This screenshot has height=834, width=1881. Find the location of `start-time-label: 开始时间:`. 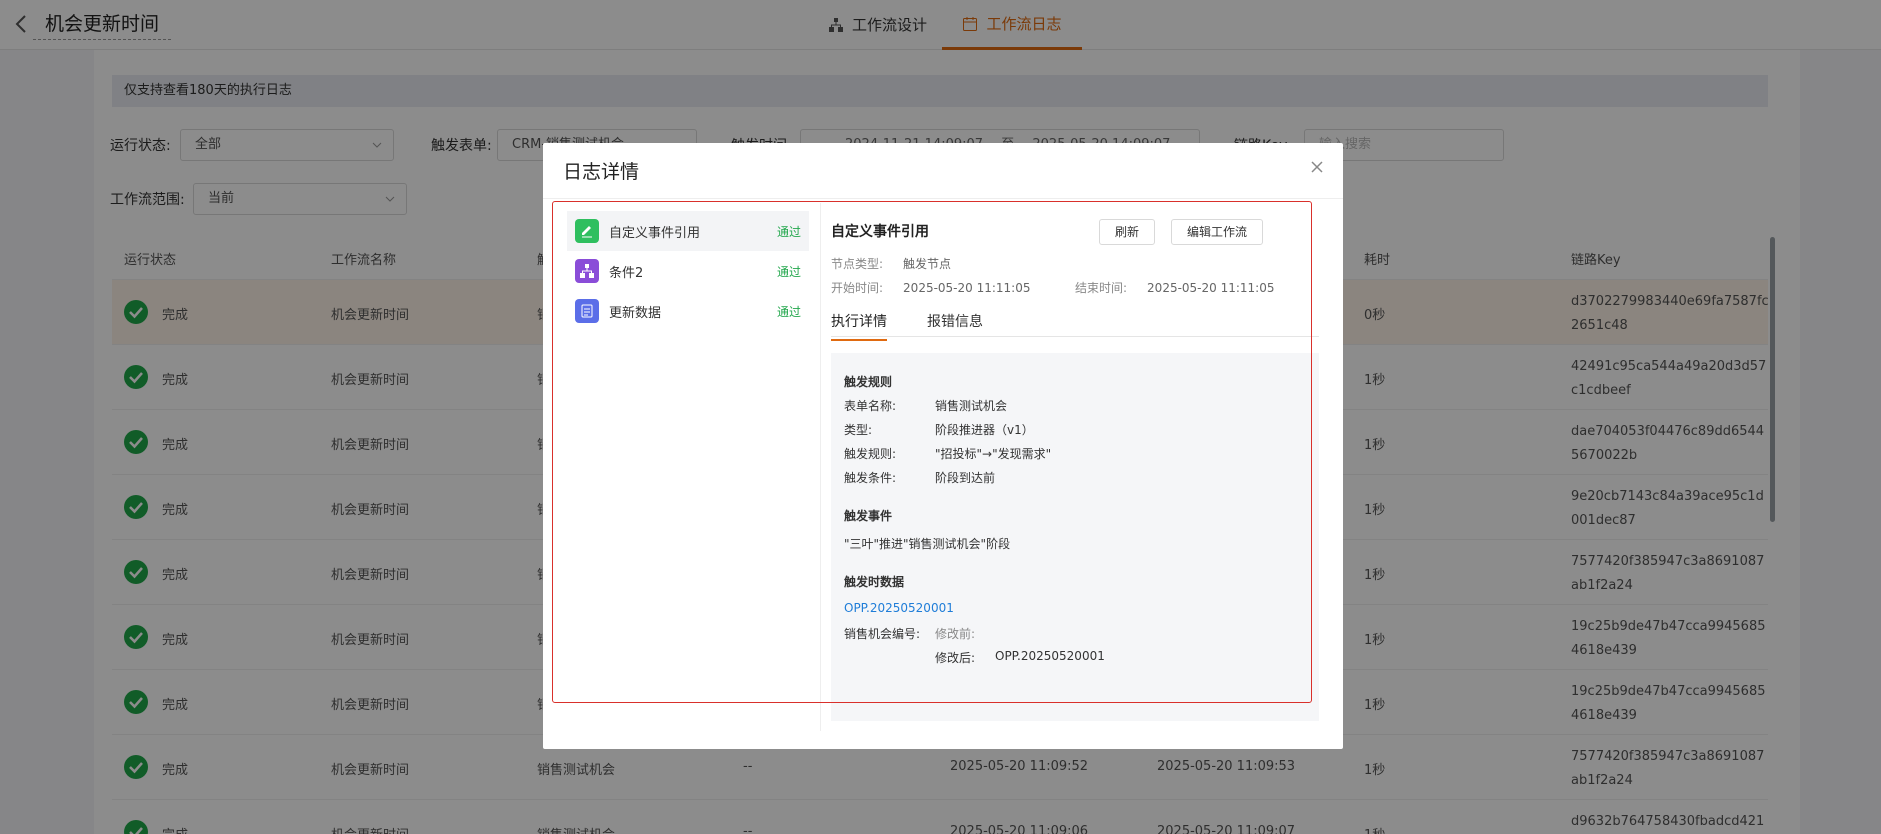

start-time-label: 开始时间: is located at coordinates (857, 288).